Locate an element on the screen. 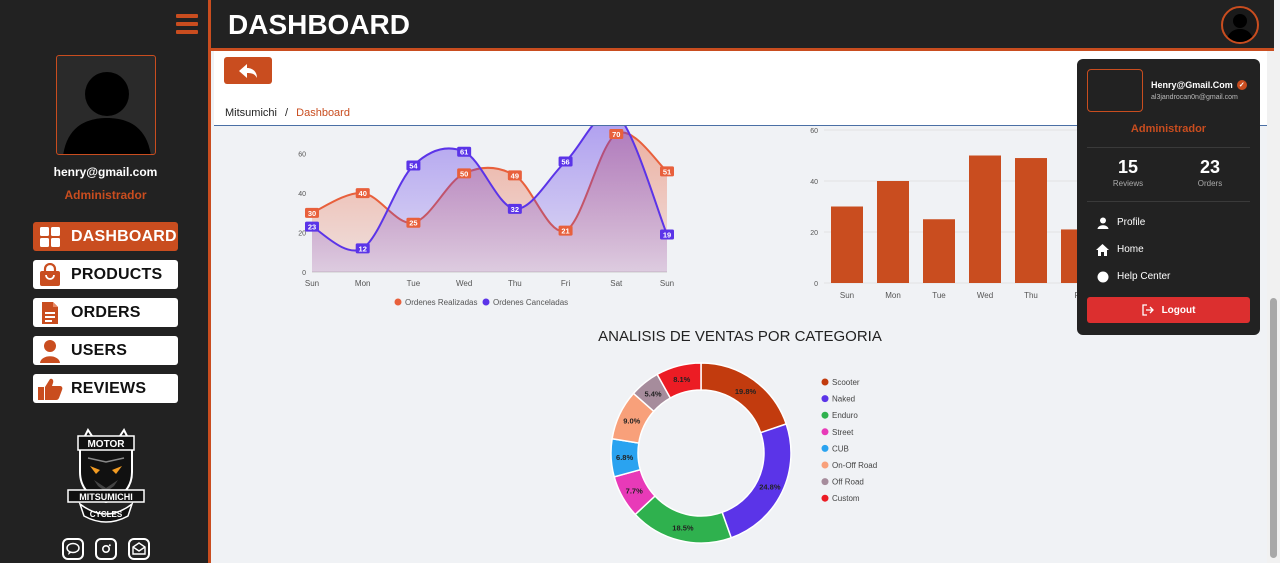  dropdown-avatar is located at coordinates (1115, 90).